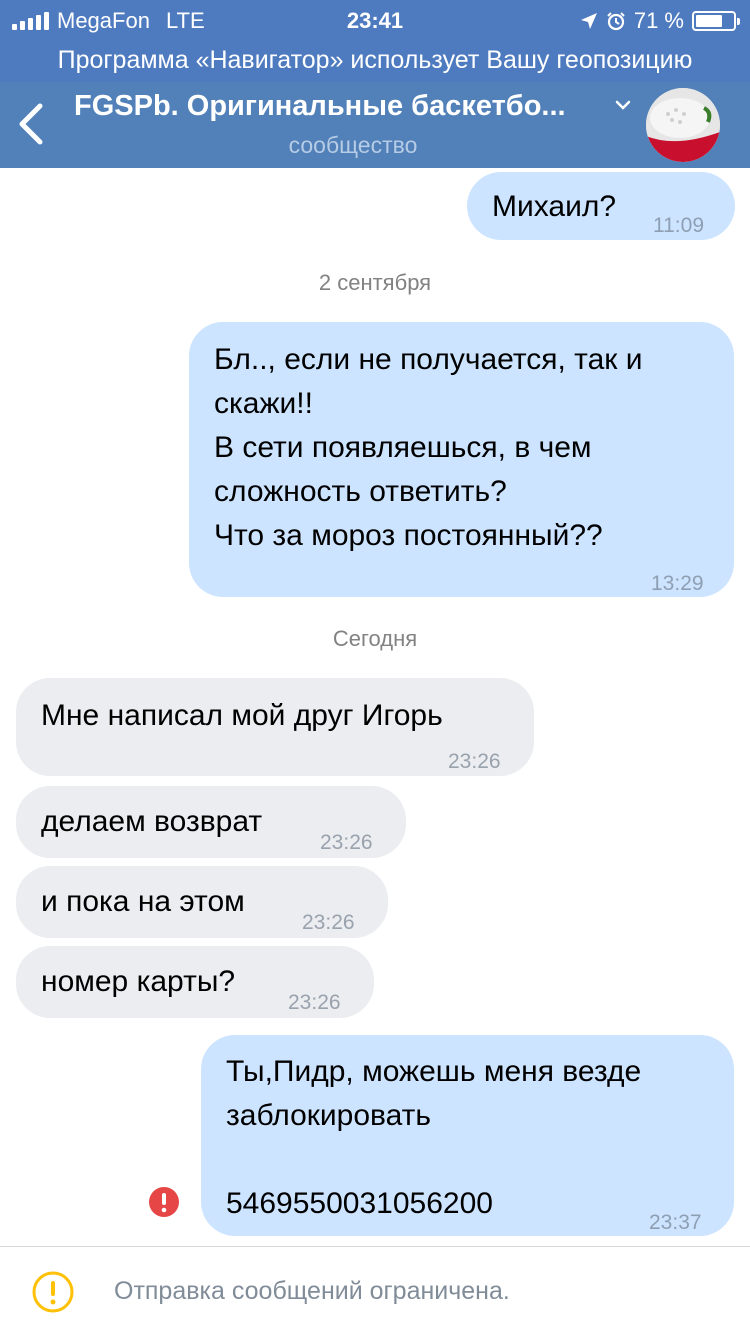 The width and height of the screenshot is (750, 1334). I want to click on message-time: 23:37, so click(675, 1222).